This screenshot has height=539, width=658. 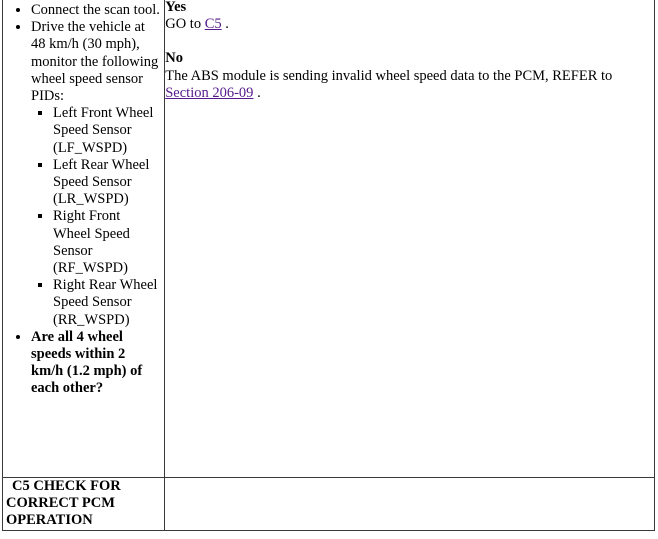 I want to click on link-c5: C5, so click(x=213, y=24).